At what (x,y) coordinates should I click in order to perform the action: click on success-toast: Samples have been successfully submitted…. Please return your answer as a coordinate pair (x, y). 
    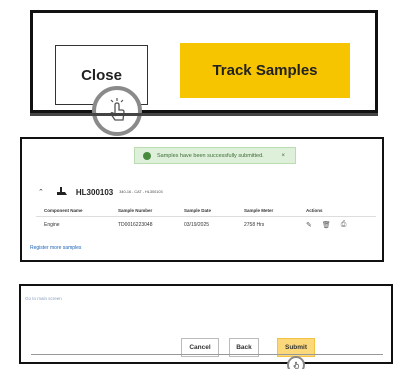
    Looking at the image, I should click on (215, 155).